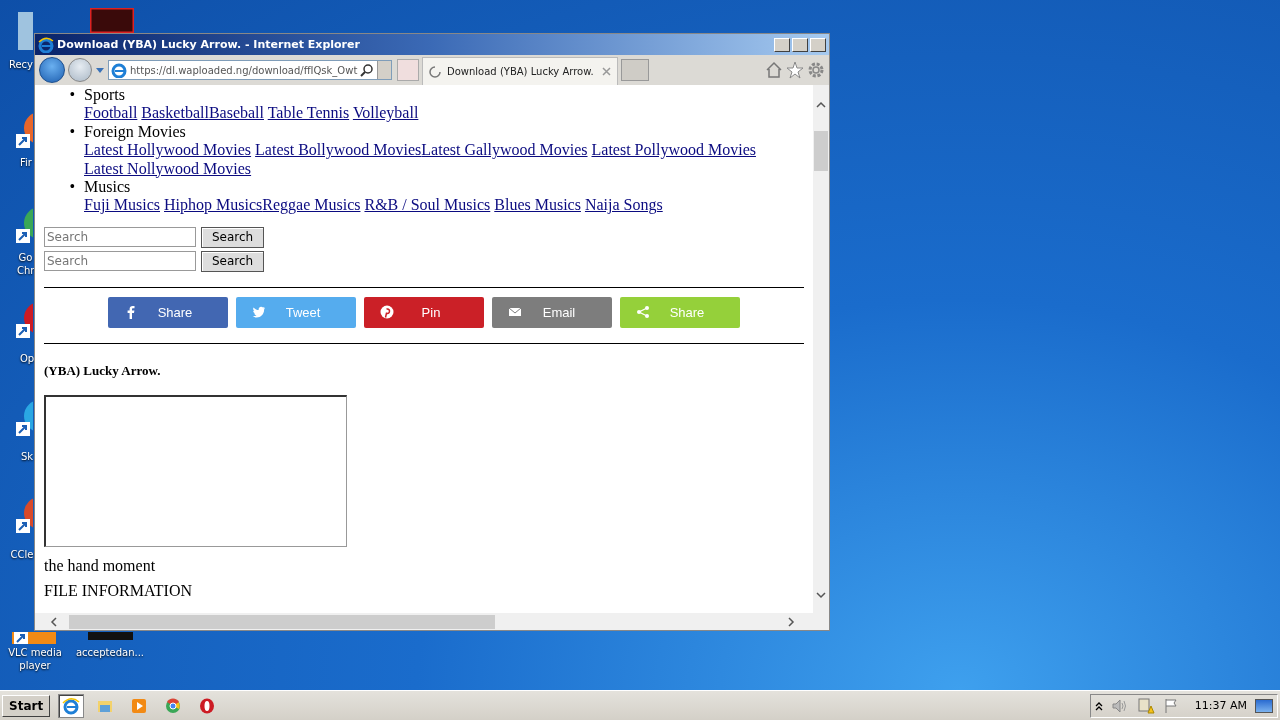 Image resolution: width=1280 pixels, height=720 pixels. Describe the element at coordinates (27, 456) in the screenshot. I see `icon-label: Sk` at that location.